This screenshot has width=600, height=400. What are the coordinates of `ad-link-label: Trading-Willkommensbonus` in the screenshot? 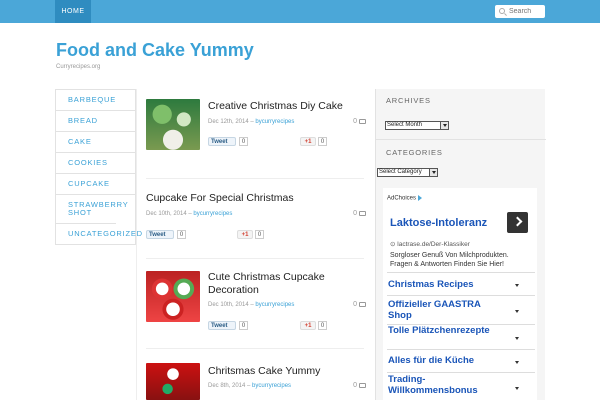 It's located at (433, 385).